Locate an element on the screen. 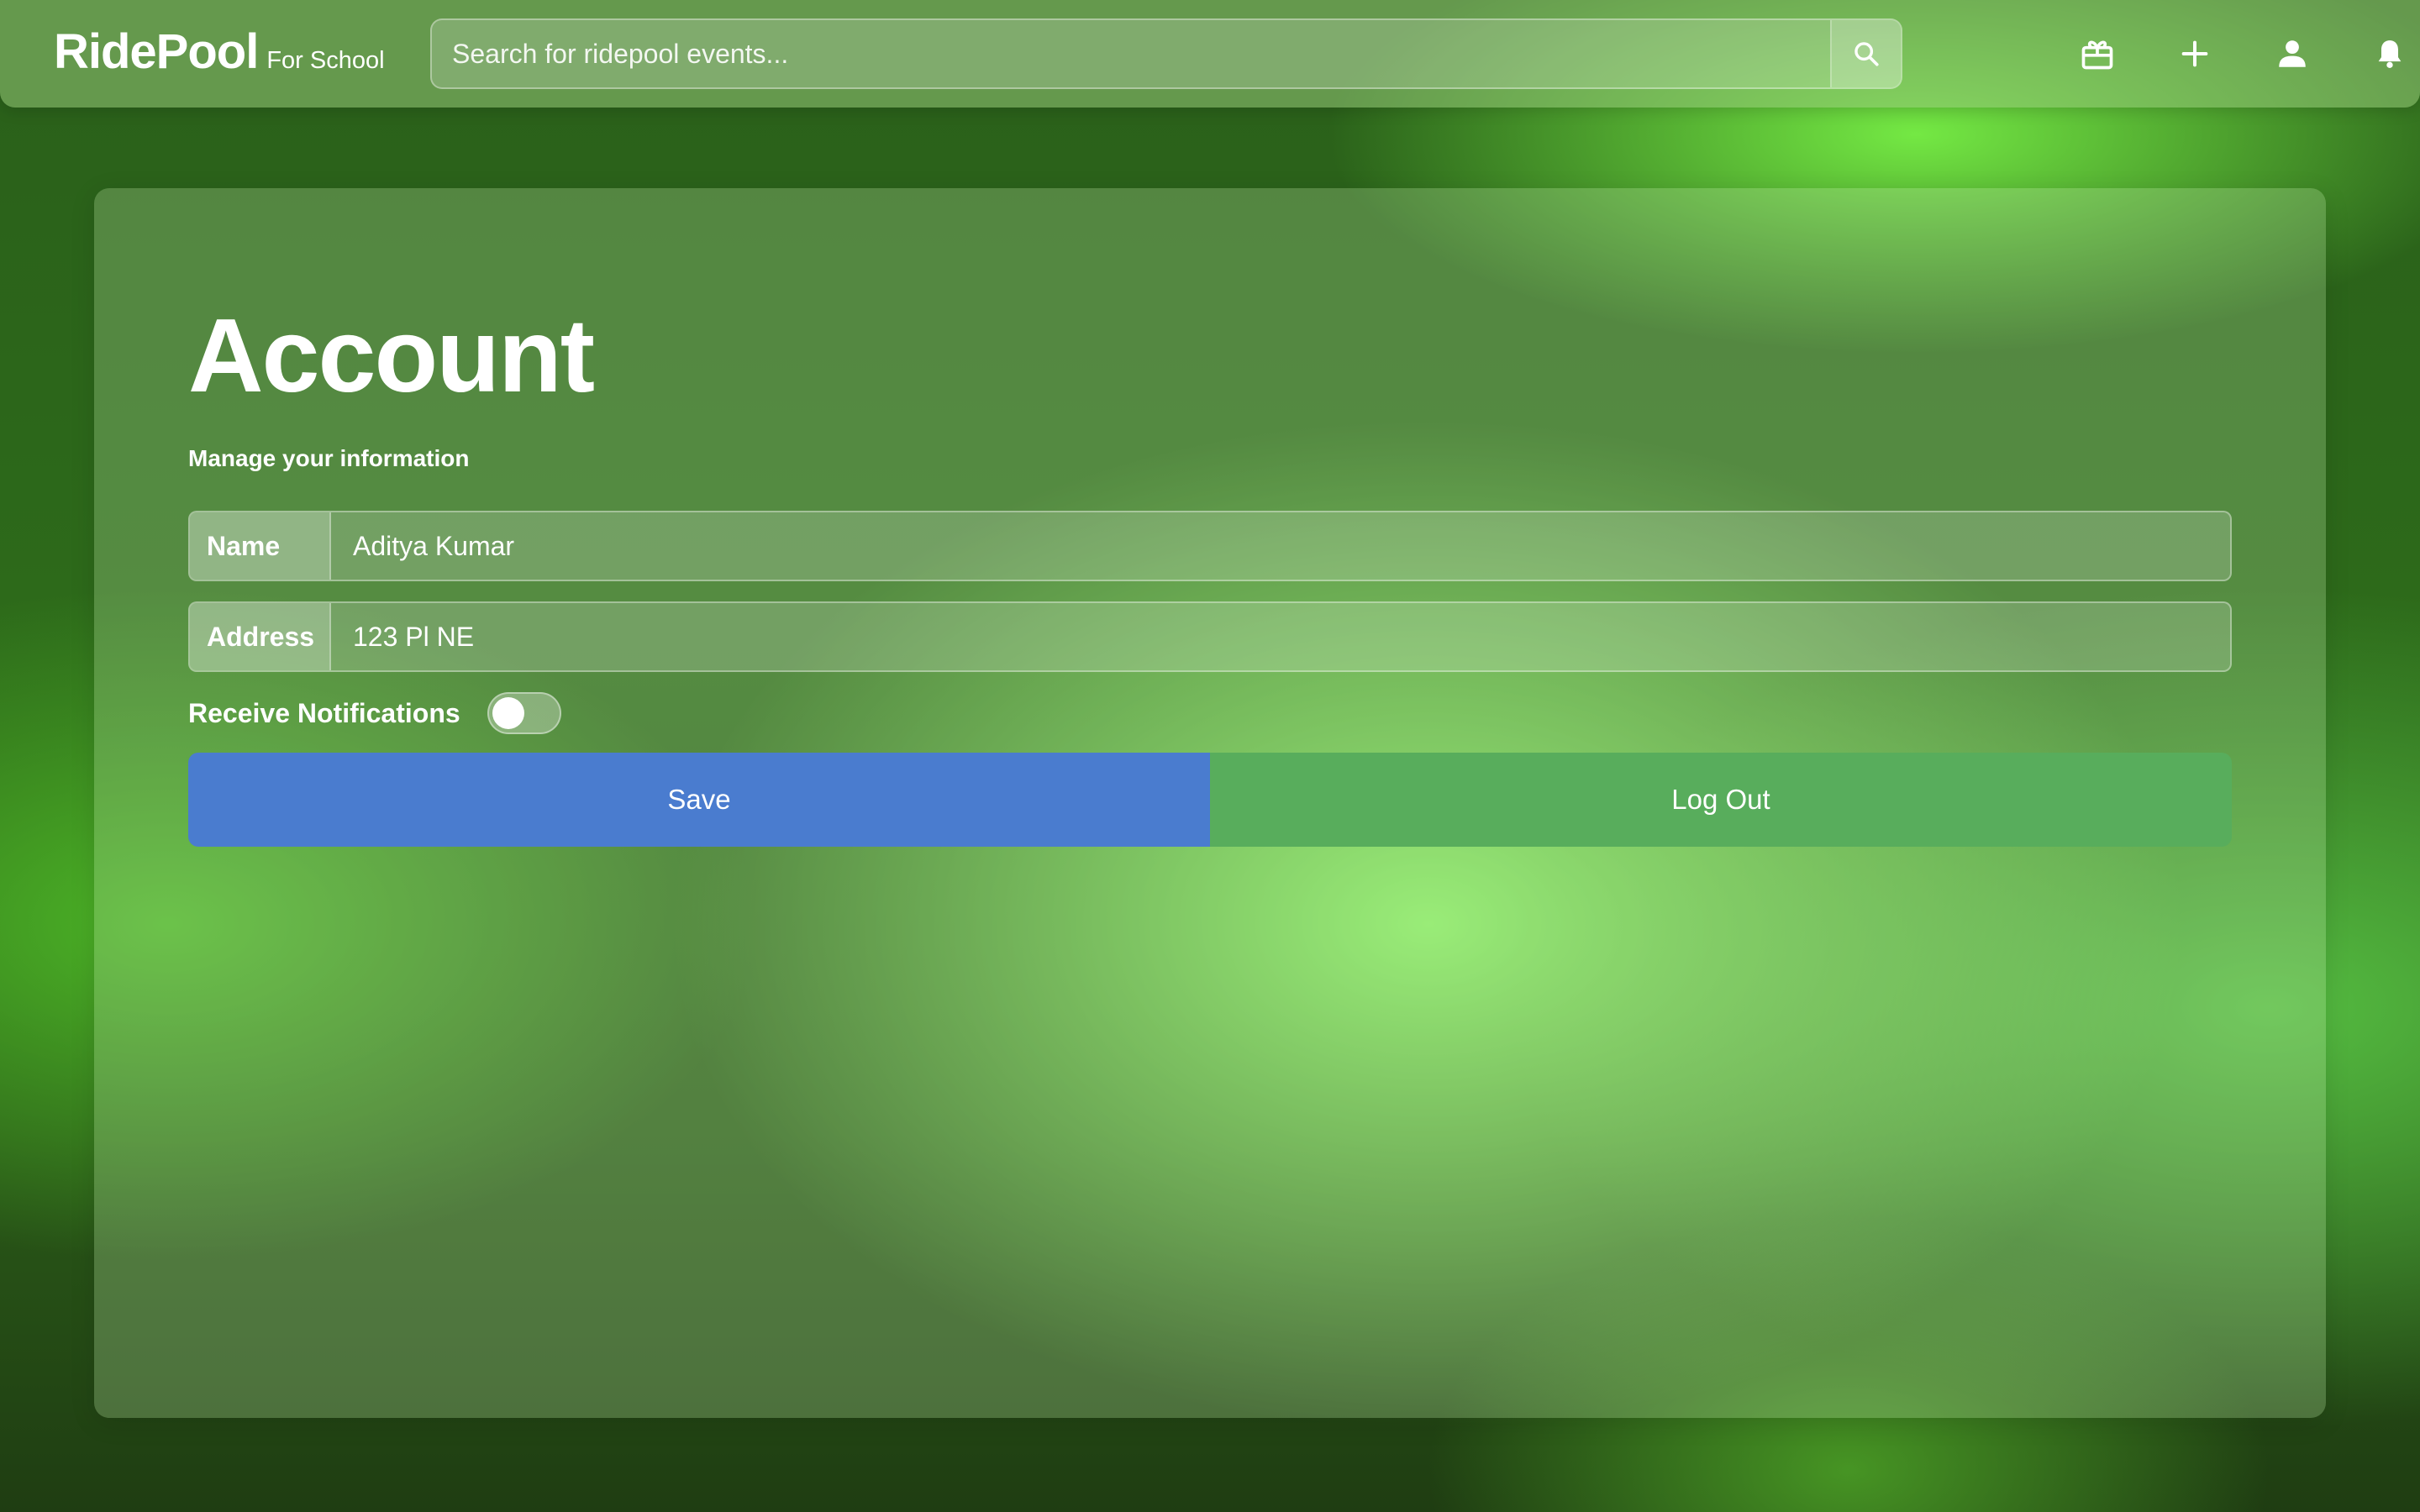  brand-name: RidePool is located at coordinates (157, 51).